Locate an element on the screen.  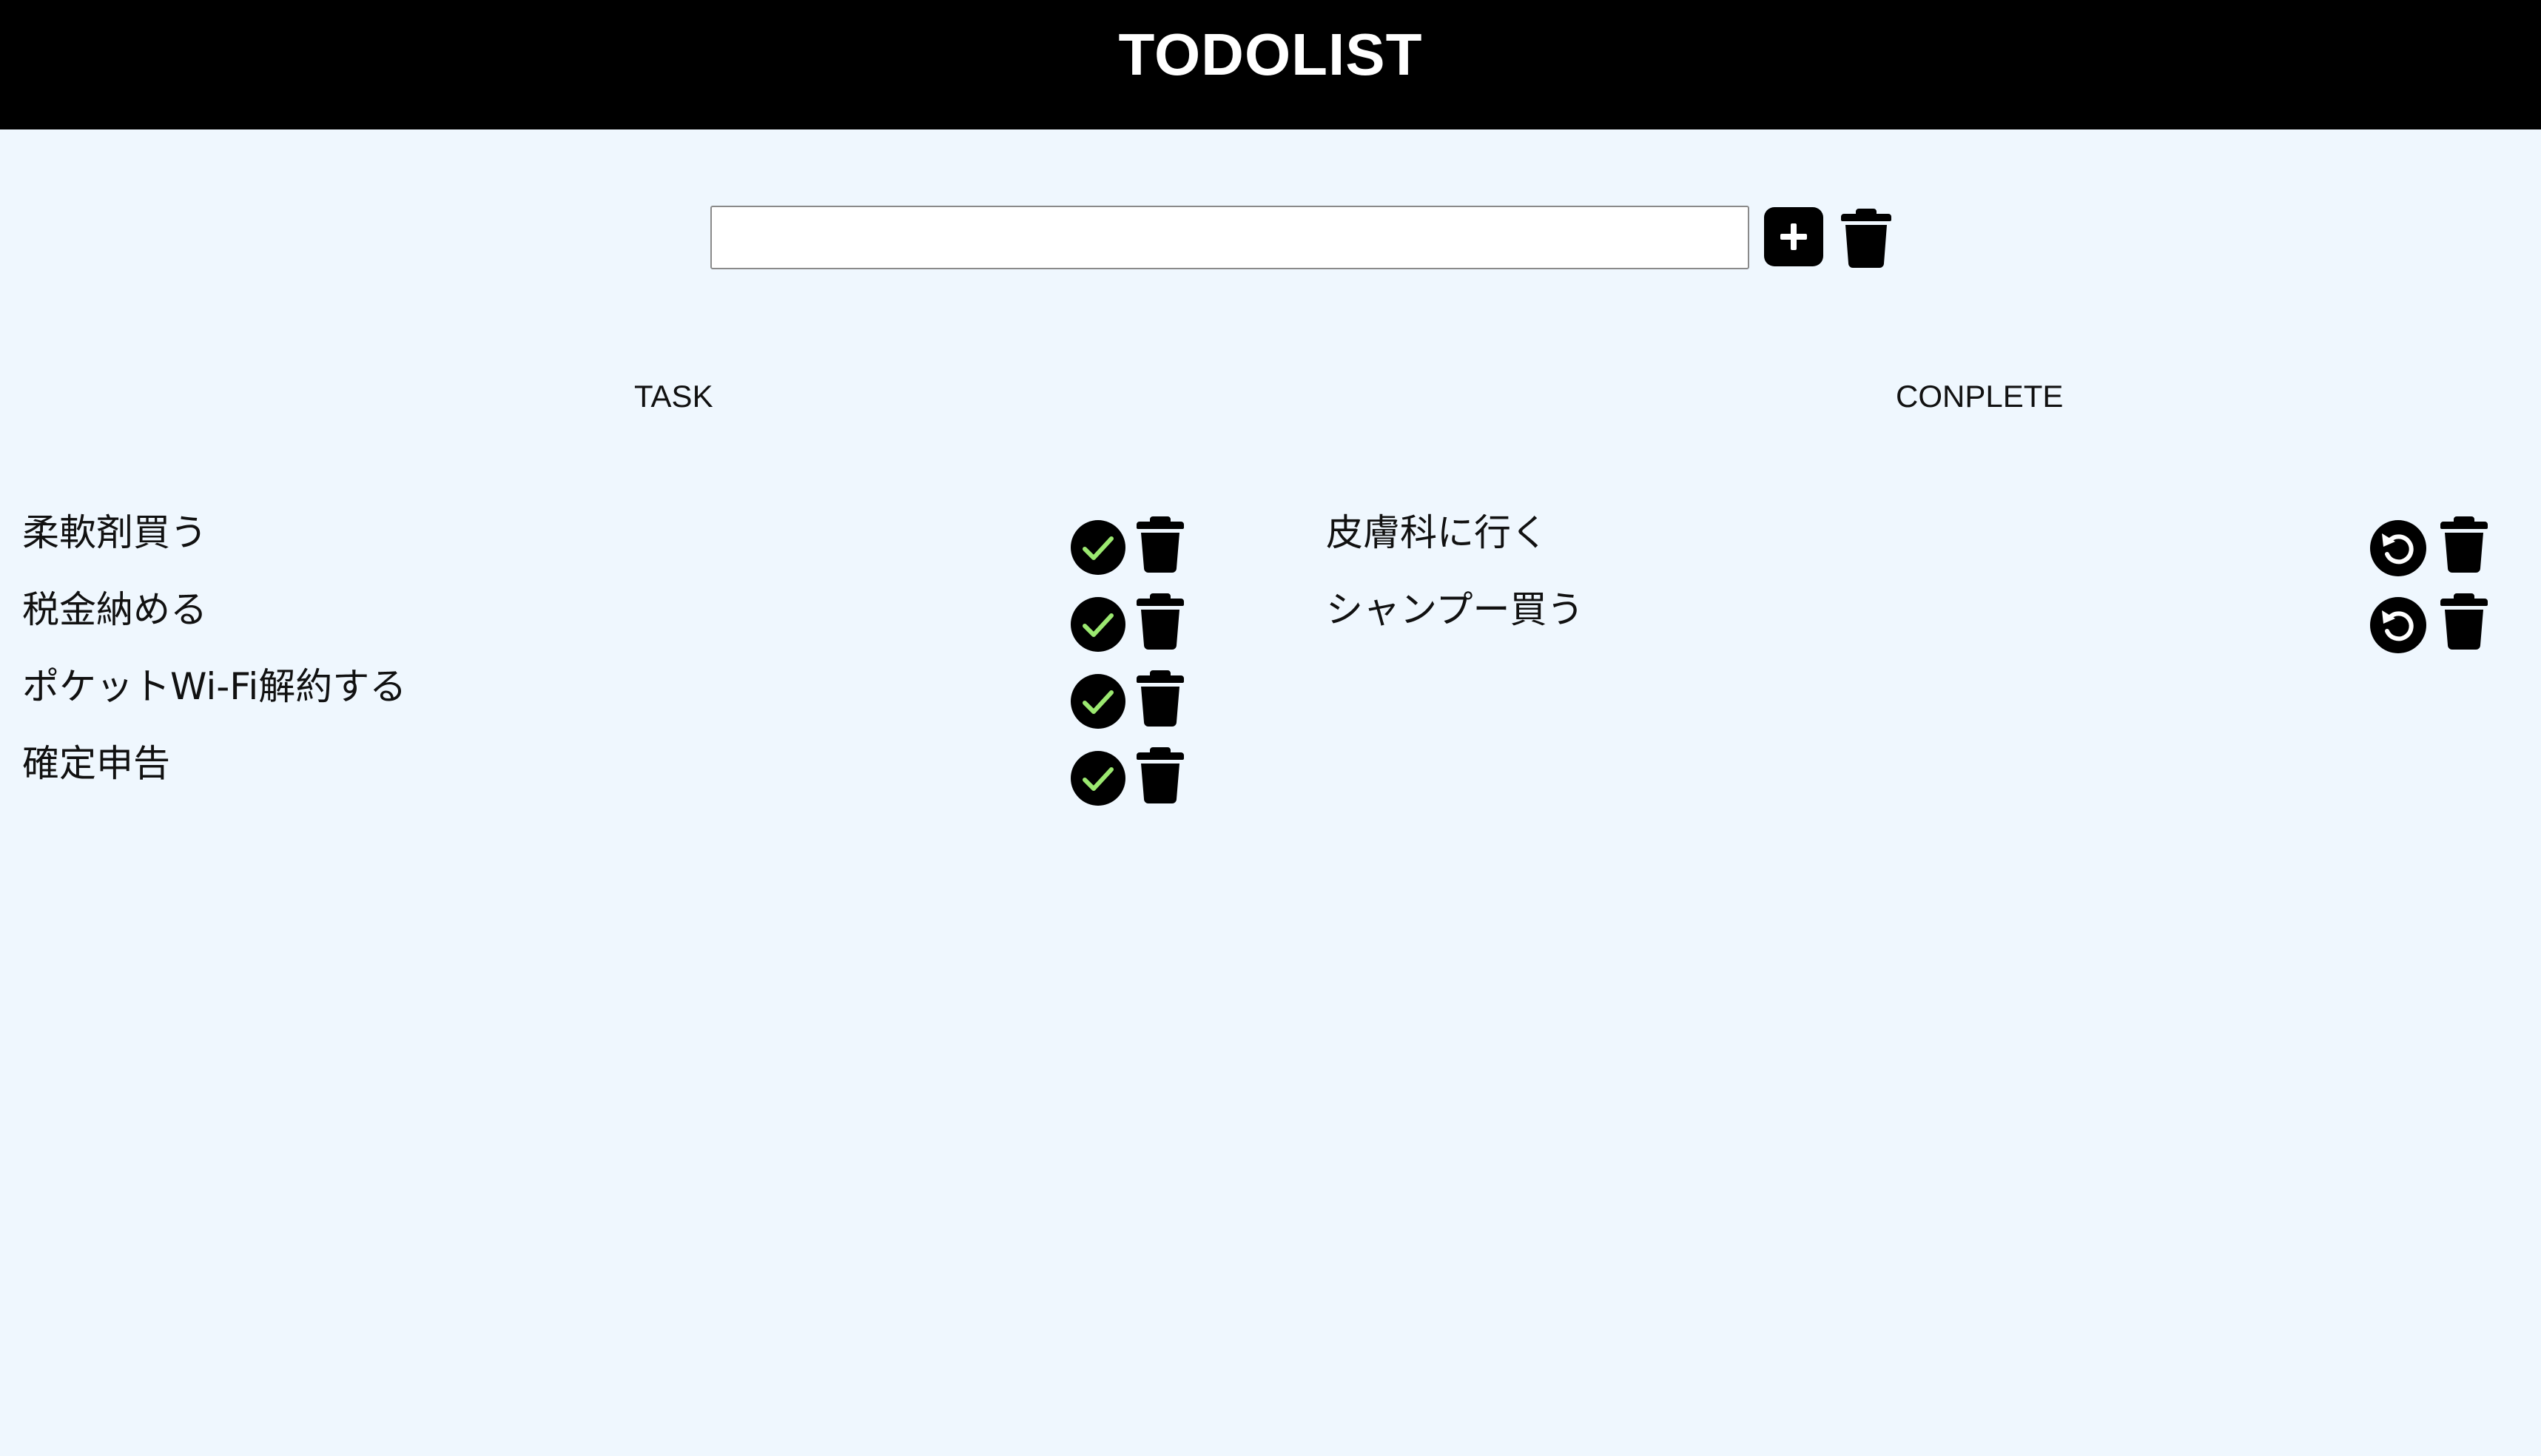
app-title: TODOLIST is located at coordinates (1270, 54).